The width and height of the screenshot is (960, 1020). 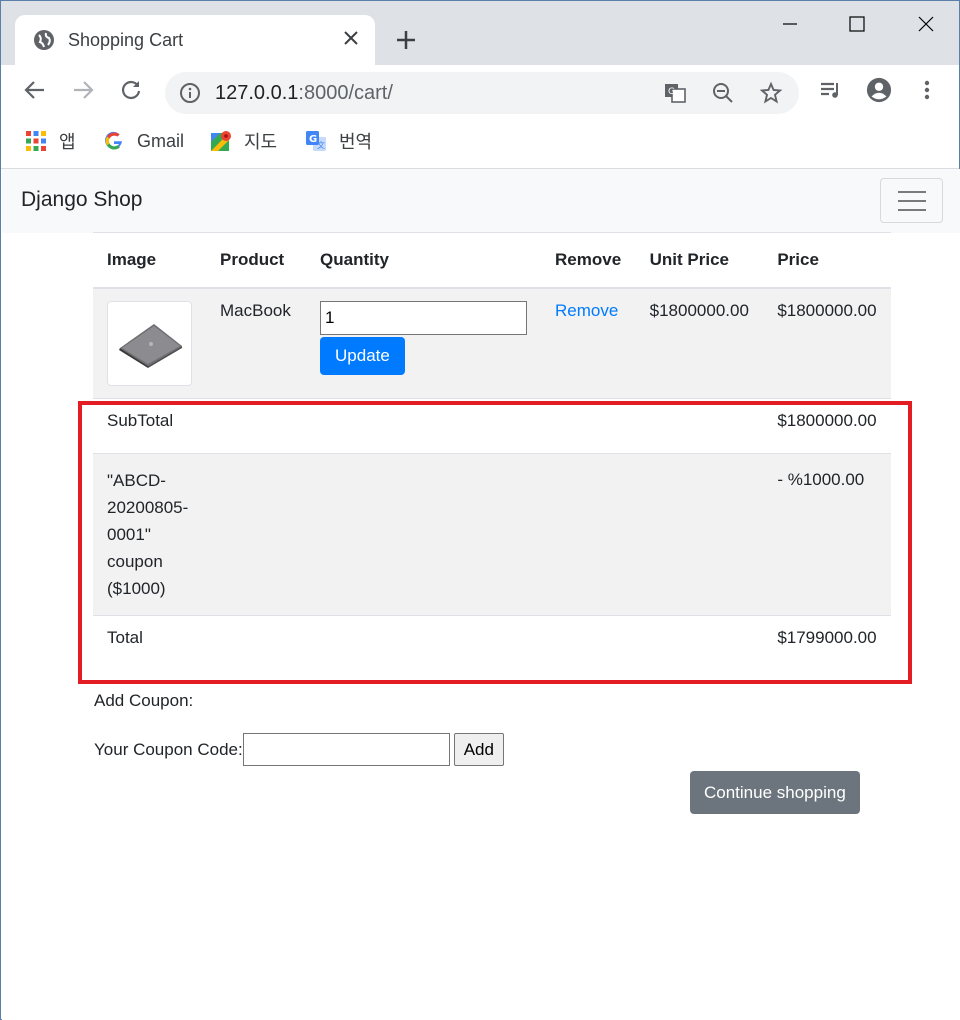 What do you see at coordinates (699, 343) in the screenshot?
I see `unit-price: $1800000.00` at bounding box center [699, 343].